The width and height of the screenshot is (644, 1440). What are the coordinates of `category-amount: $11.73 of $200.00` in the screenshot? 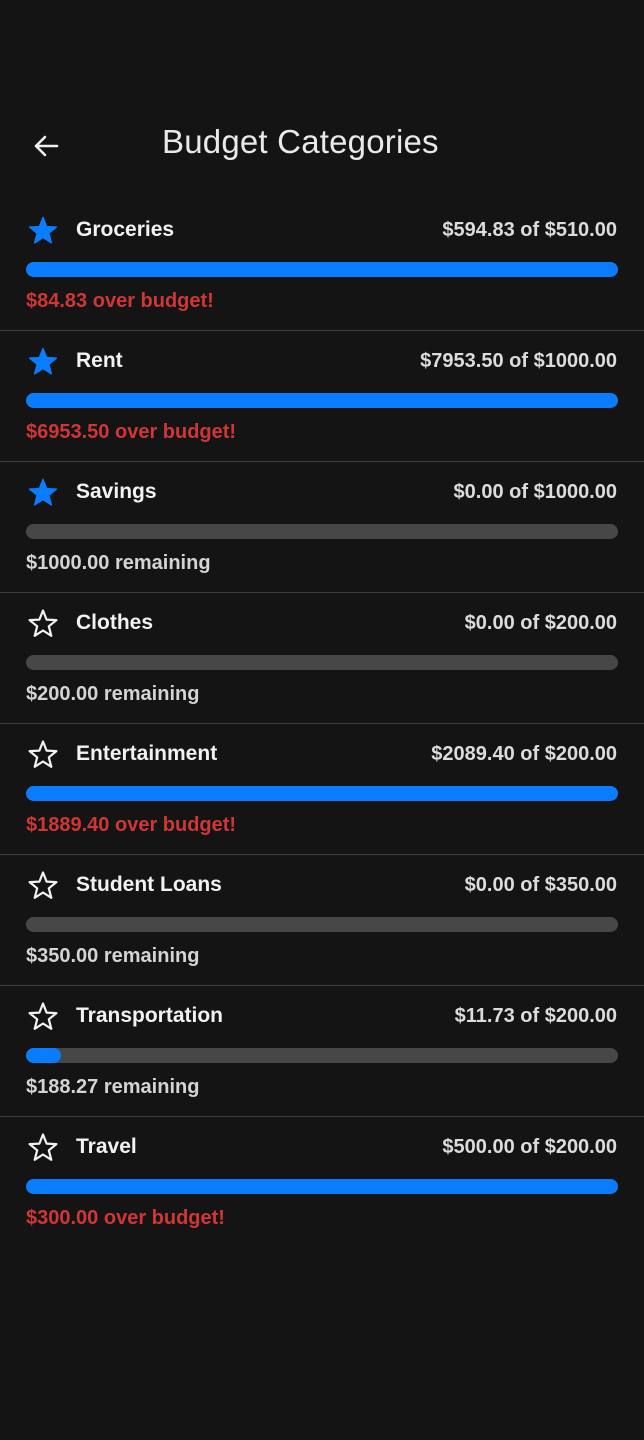 It's located at (535, 1016).